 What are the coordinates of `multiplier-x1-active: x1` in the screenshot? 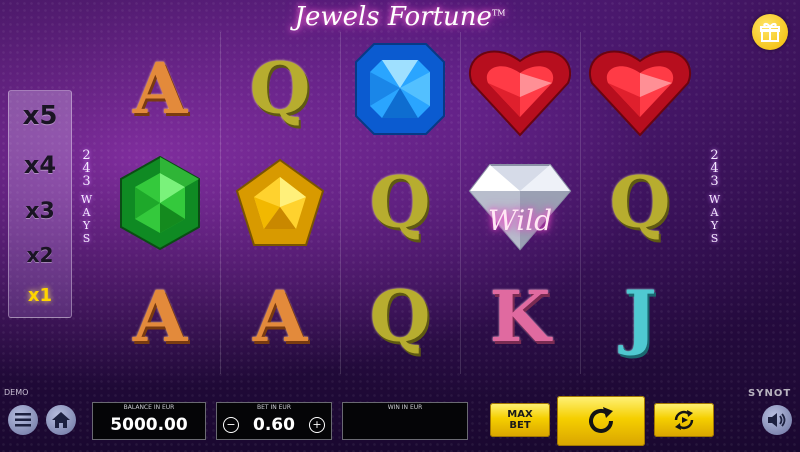 It's located at (40, 295).